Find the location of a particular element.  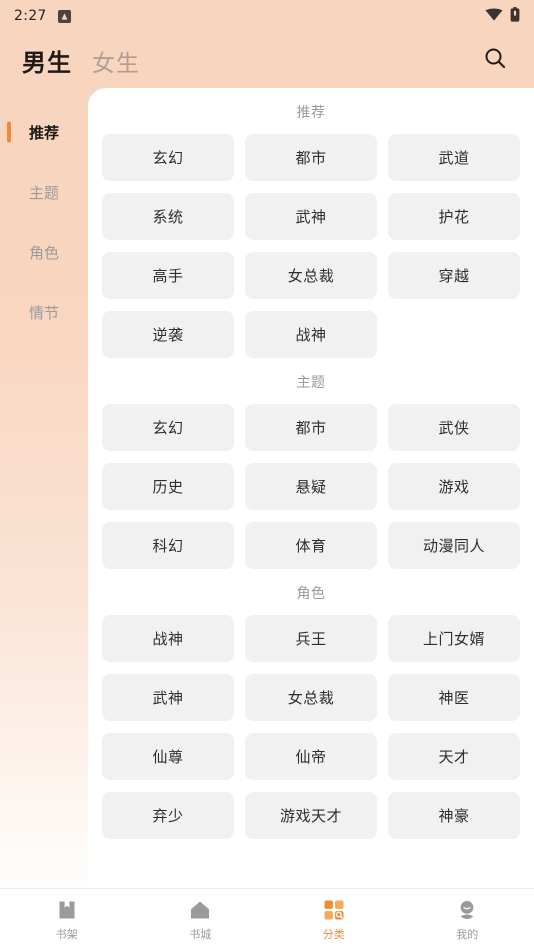

sidebar-item-label: 推荐 is located at coordinates (43, 132).